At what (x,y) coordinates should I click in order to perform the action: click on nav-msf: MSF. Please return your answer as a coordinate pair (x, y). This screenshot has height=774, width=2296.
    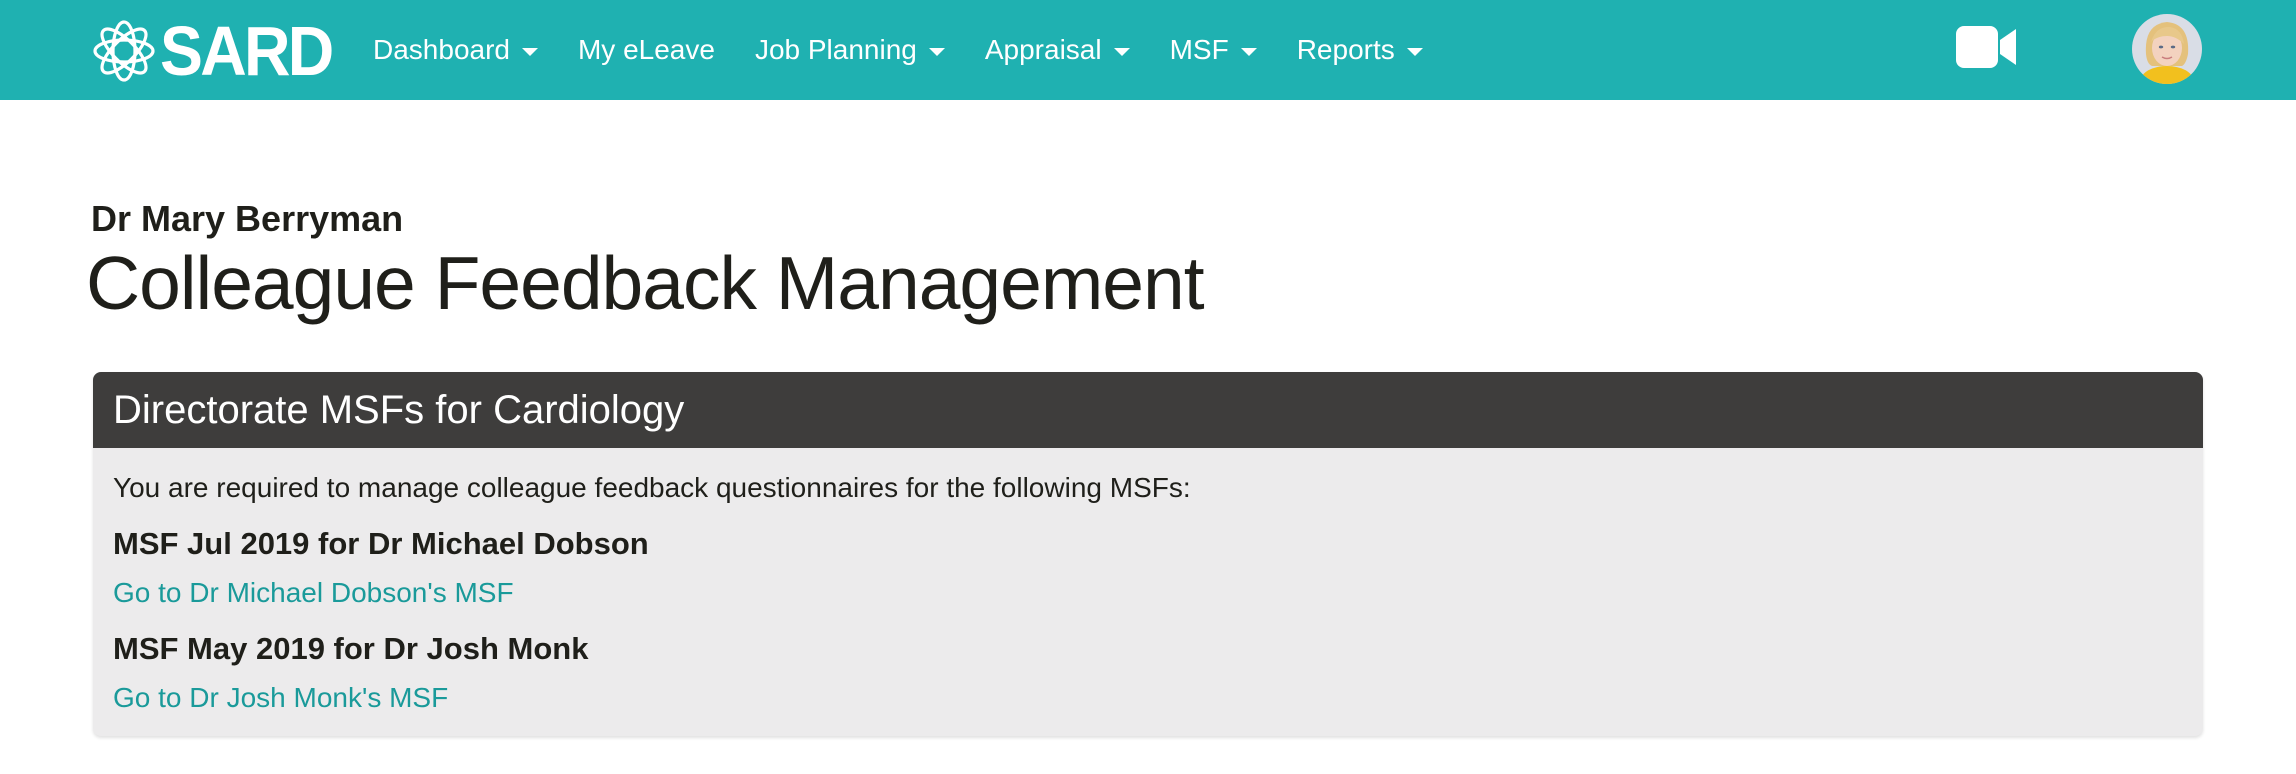
    Looking at the image, I should click on (1213, 50).